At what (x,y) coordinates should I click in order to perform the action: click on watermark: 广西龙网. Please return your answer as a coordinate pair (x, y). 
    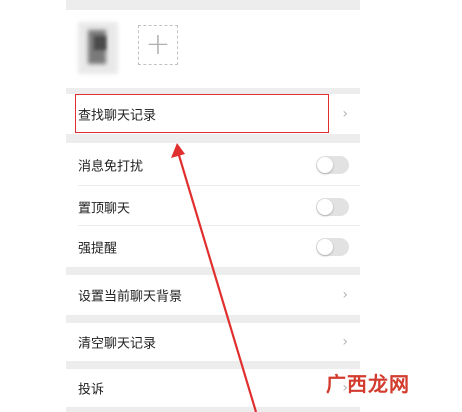
    Looking at the image, I should click on (368, 382).